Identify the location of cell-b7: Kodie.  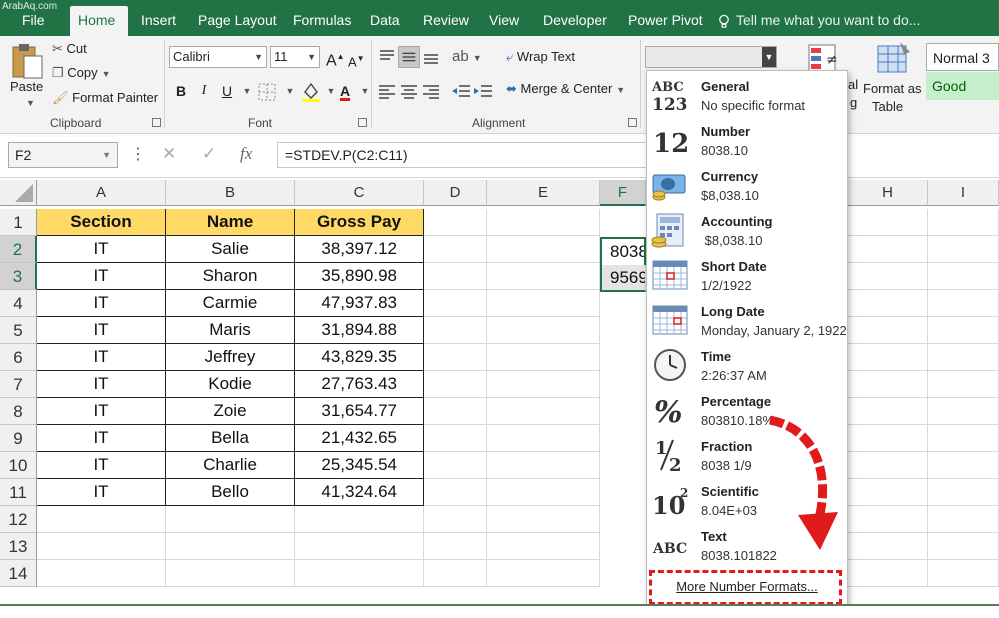
(230, 384).